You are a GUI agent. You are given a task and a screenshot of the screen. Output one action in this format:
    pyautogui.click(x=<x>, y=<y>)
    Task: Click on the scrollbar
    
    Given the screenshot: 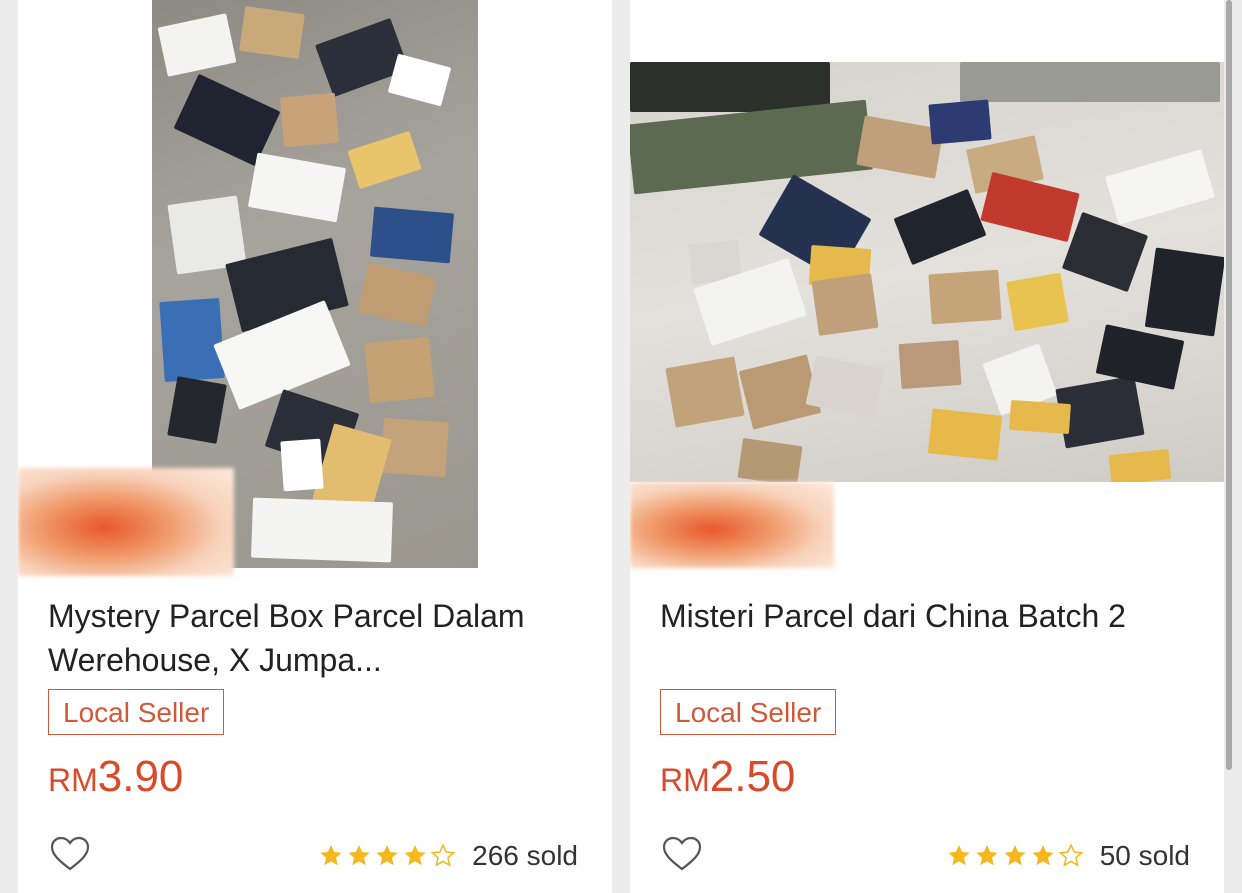 What is the action you would take?
    pyautogui.click(x=1229, y=385)
    